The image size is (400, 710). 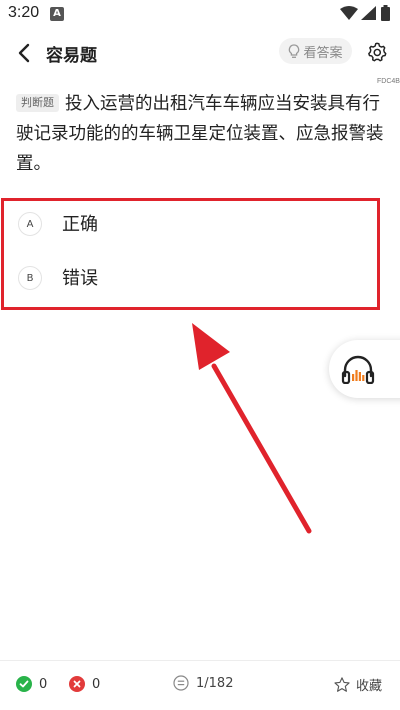 I want to click on status-time: 3:20, so click(x=24, y=12).